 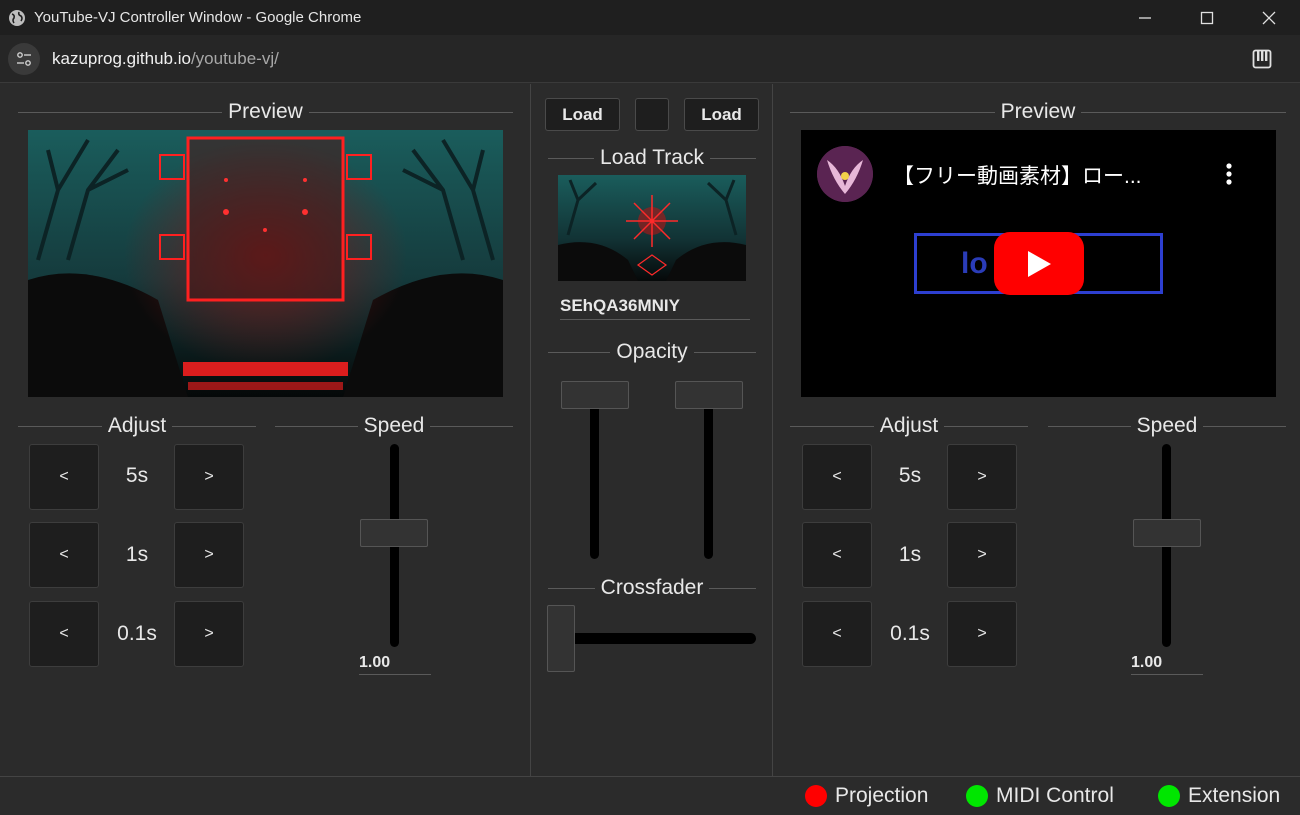 What do you see at coordinates (1229, 174) in the screenshot?
I see `more-options-icon` at bounding box center [1229, 174].